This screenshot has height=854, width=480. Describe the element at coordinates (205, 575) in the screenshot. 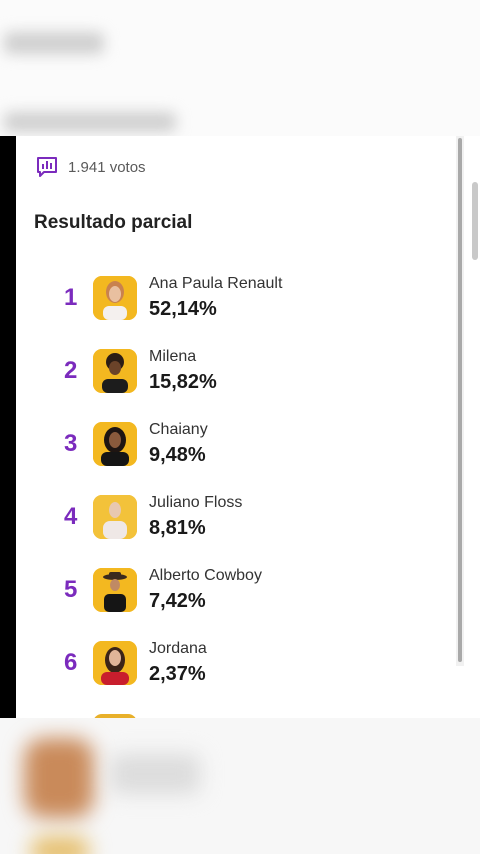

I see `candidate-name: Alberto Cowboy` at that location.